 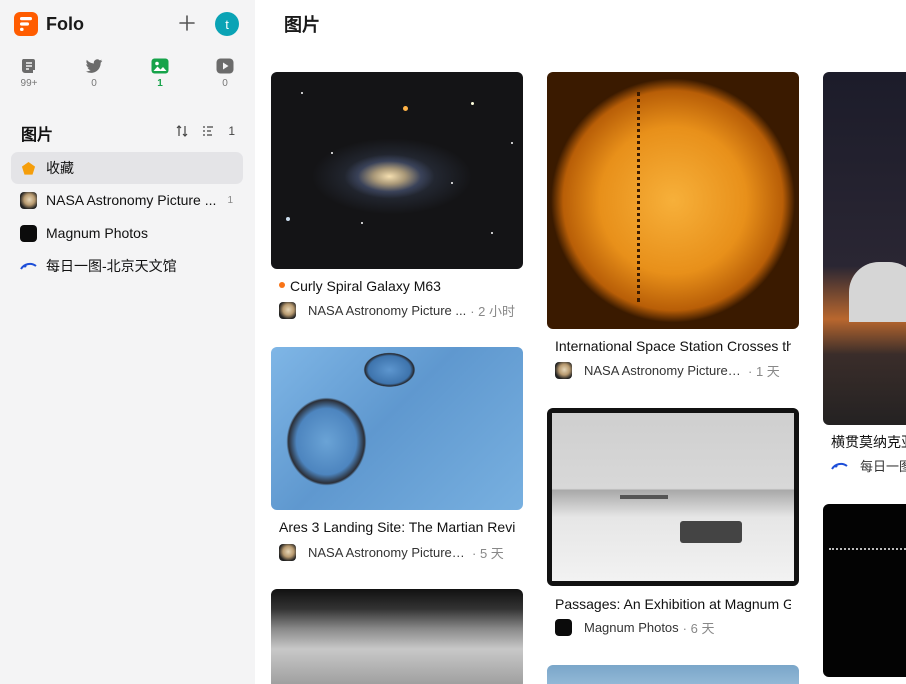 I want to click on view-tab-pictures: 1, so click(x=160, y=72).